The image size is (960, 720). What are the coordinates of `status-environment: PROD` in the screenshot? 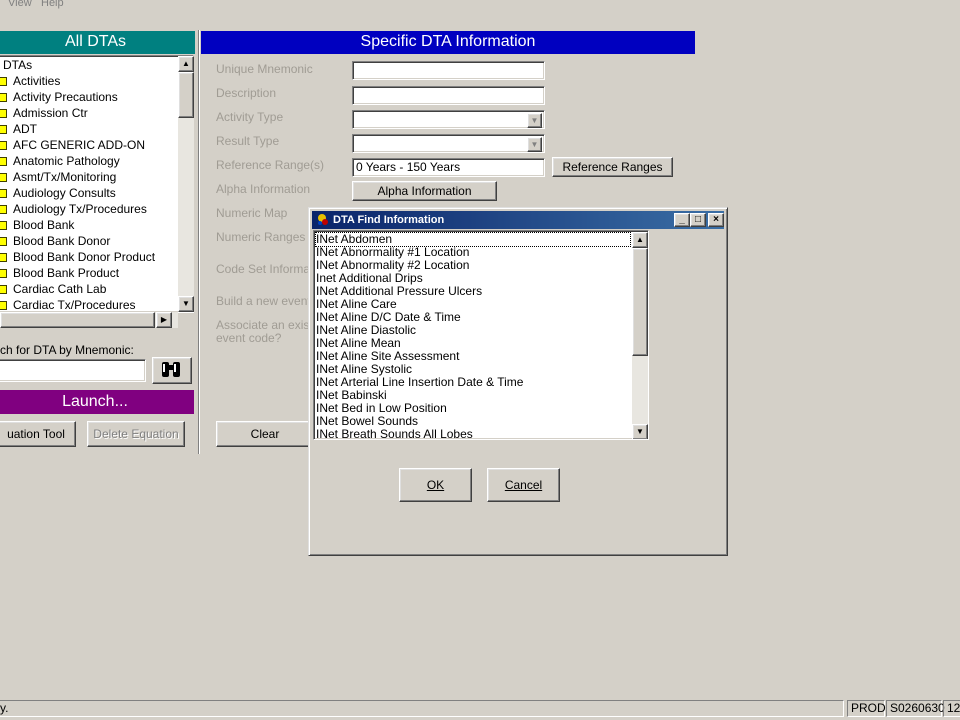 It's located at (866, 708).